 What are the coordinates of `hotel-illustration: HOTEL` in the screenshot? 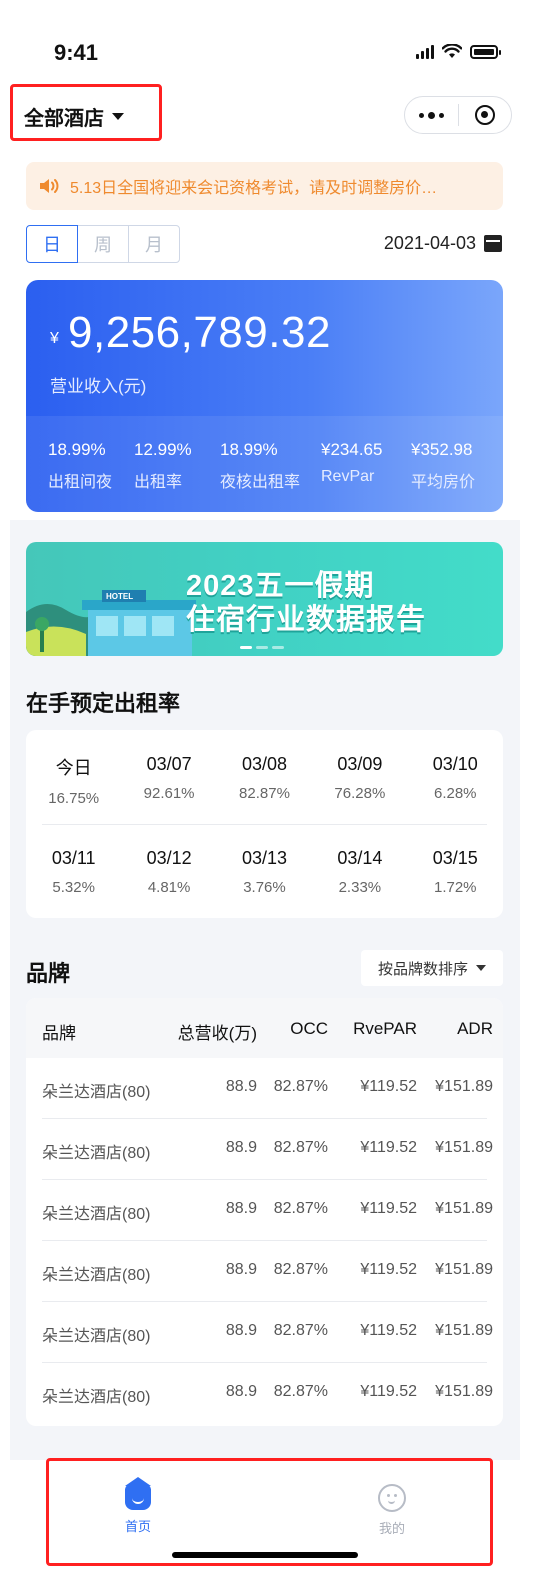 It's located at (111, 623).